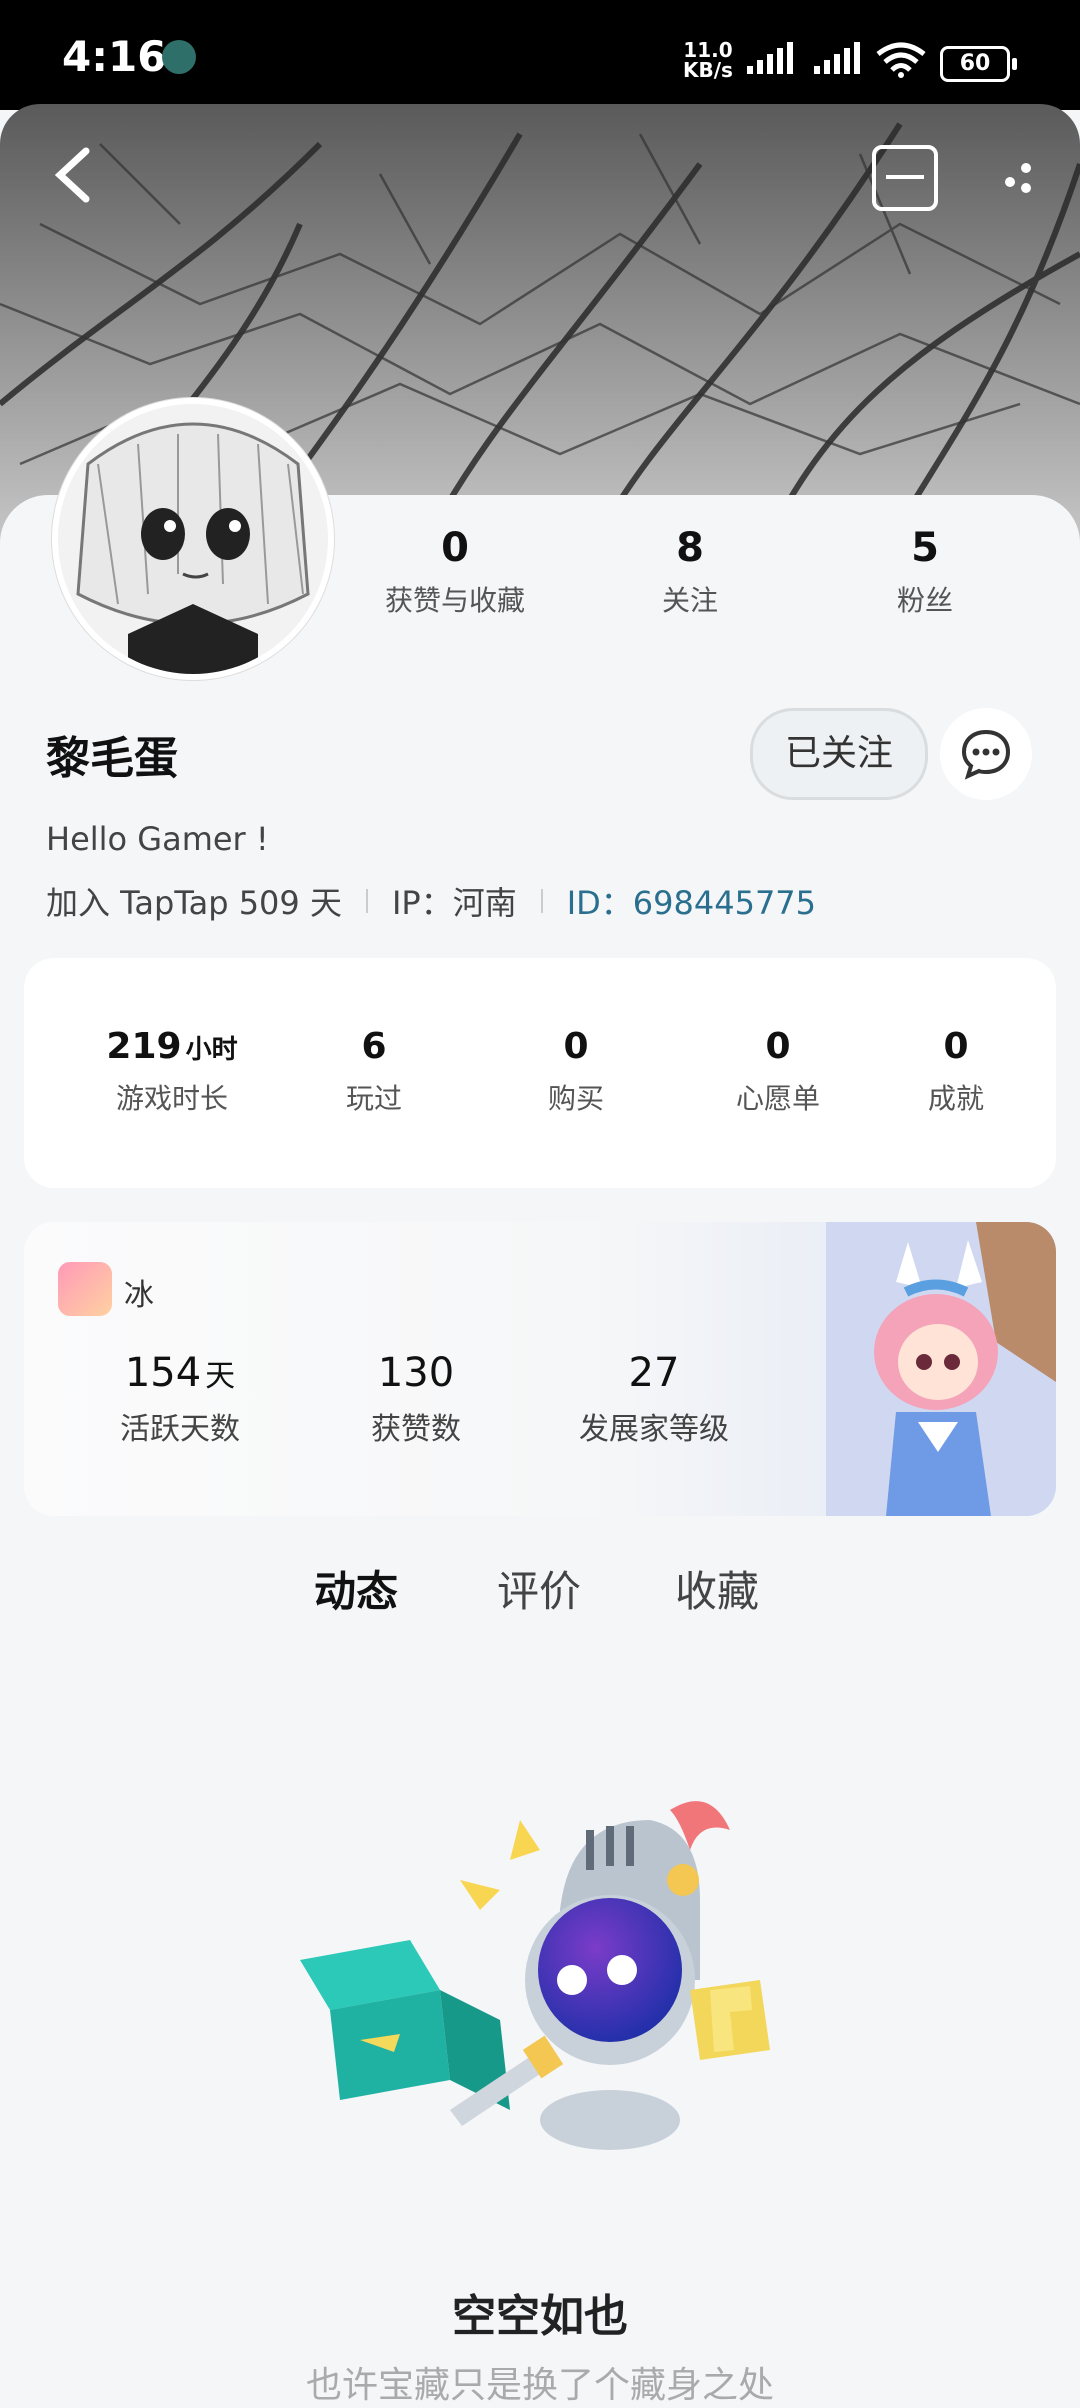 The image size is (1080, 2408). Describe the element at coordinates (575, 1098) in the screenshot. I see `stat-label: 购买` at that location.